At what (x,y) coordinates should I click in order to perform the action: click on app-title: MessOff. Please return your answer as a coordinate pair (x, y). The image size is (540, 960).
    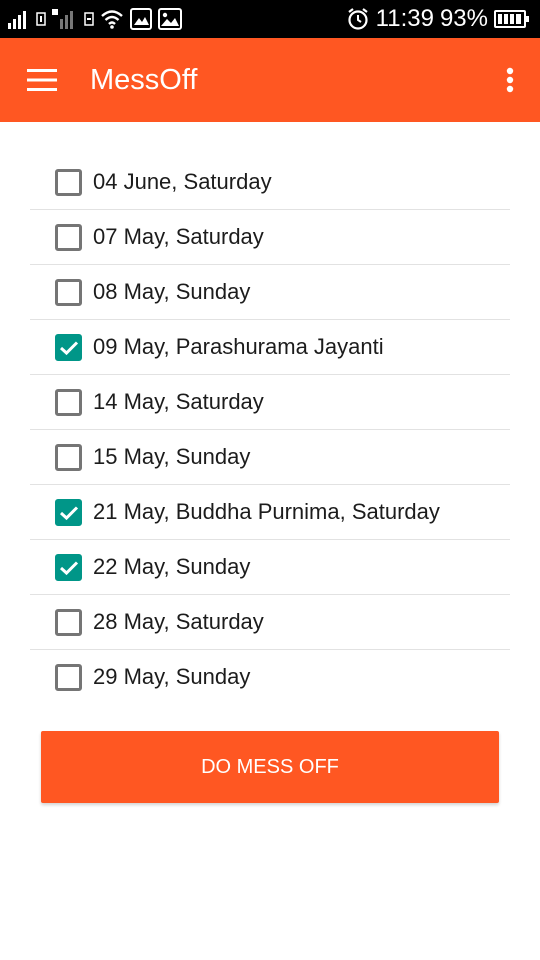
    Looking at the image, I should click on (144, 80).